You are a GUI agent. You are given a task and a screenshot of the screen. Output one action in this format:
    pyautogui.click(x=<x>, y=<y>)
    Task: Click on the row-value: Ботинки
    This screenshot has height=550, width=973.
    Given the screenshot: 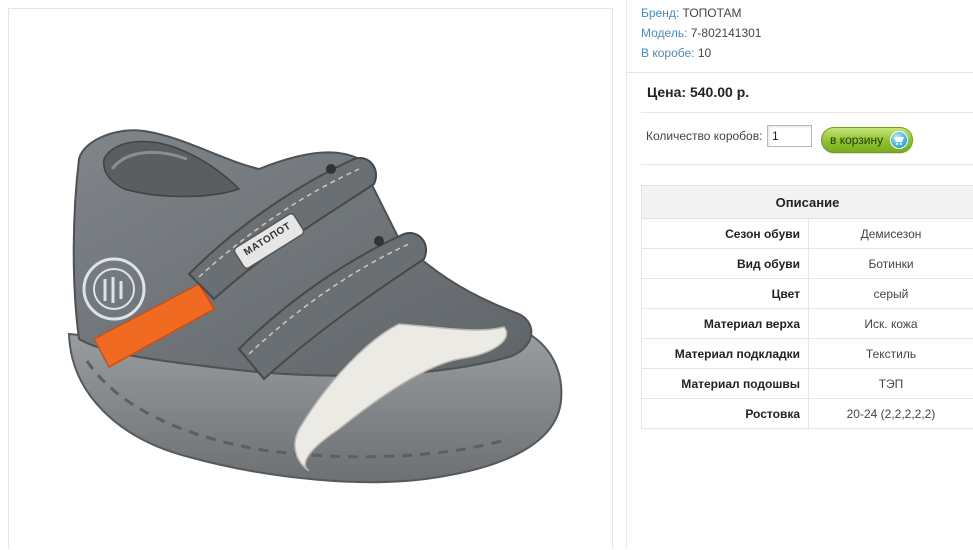 What is the action you would take?
    pyautogui.click(x=891, y=264)
    